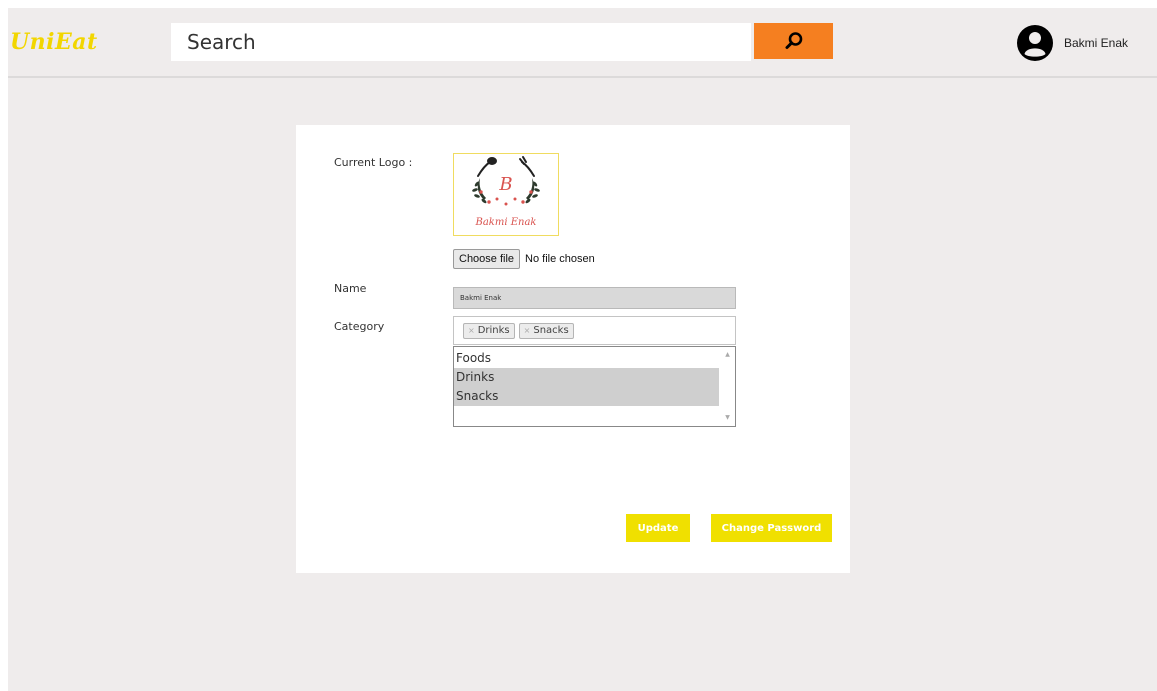 The image size is (1157, 691). I want to click on category-tag: × Drinks, so click(489, 330).